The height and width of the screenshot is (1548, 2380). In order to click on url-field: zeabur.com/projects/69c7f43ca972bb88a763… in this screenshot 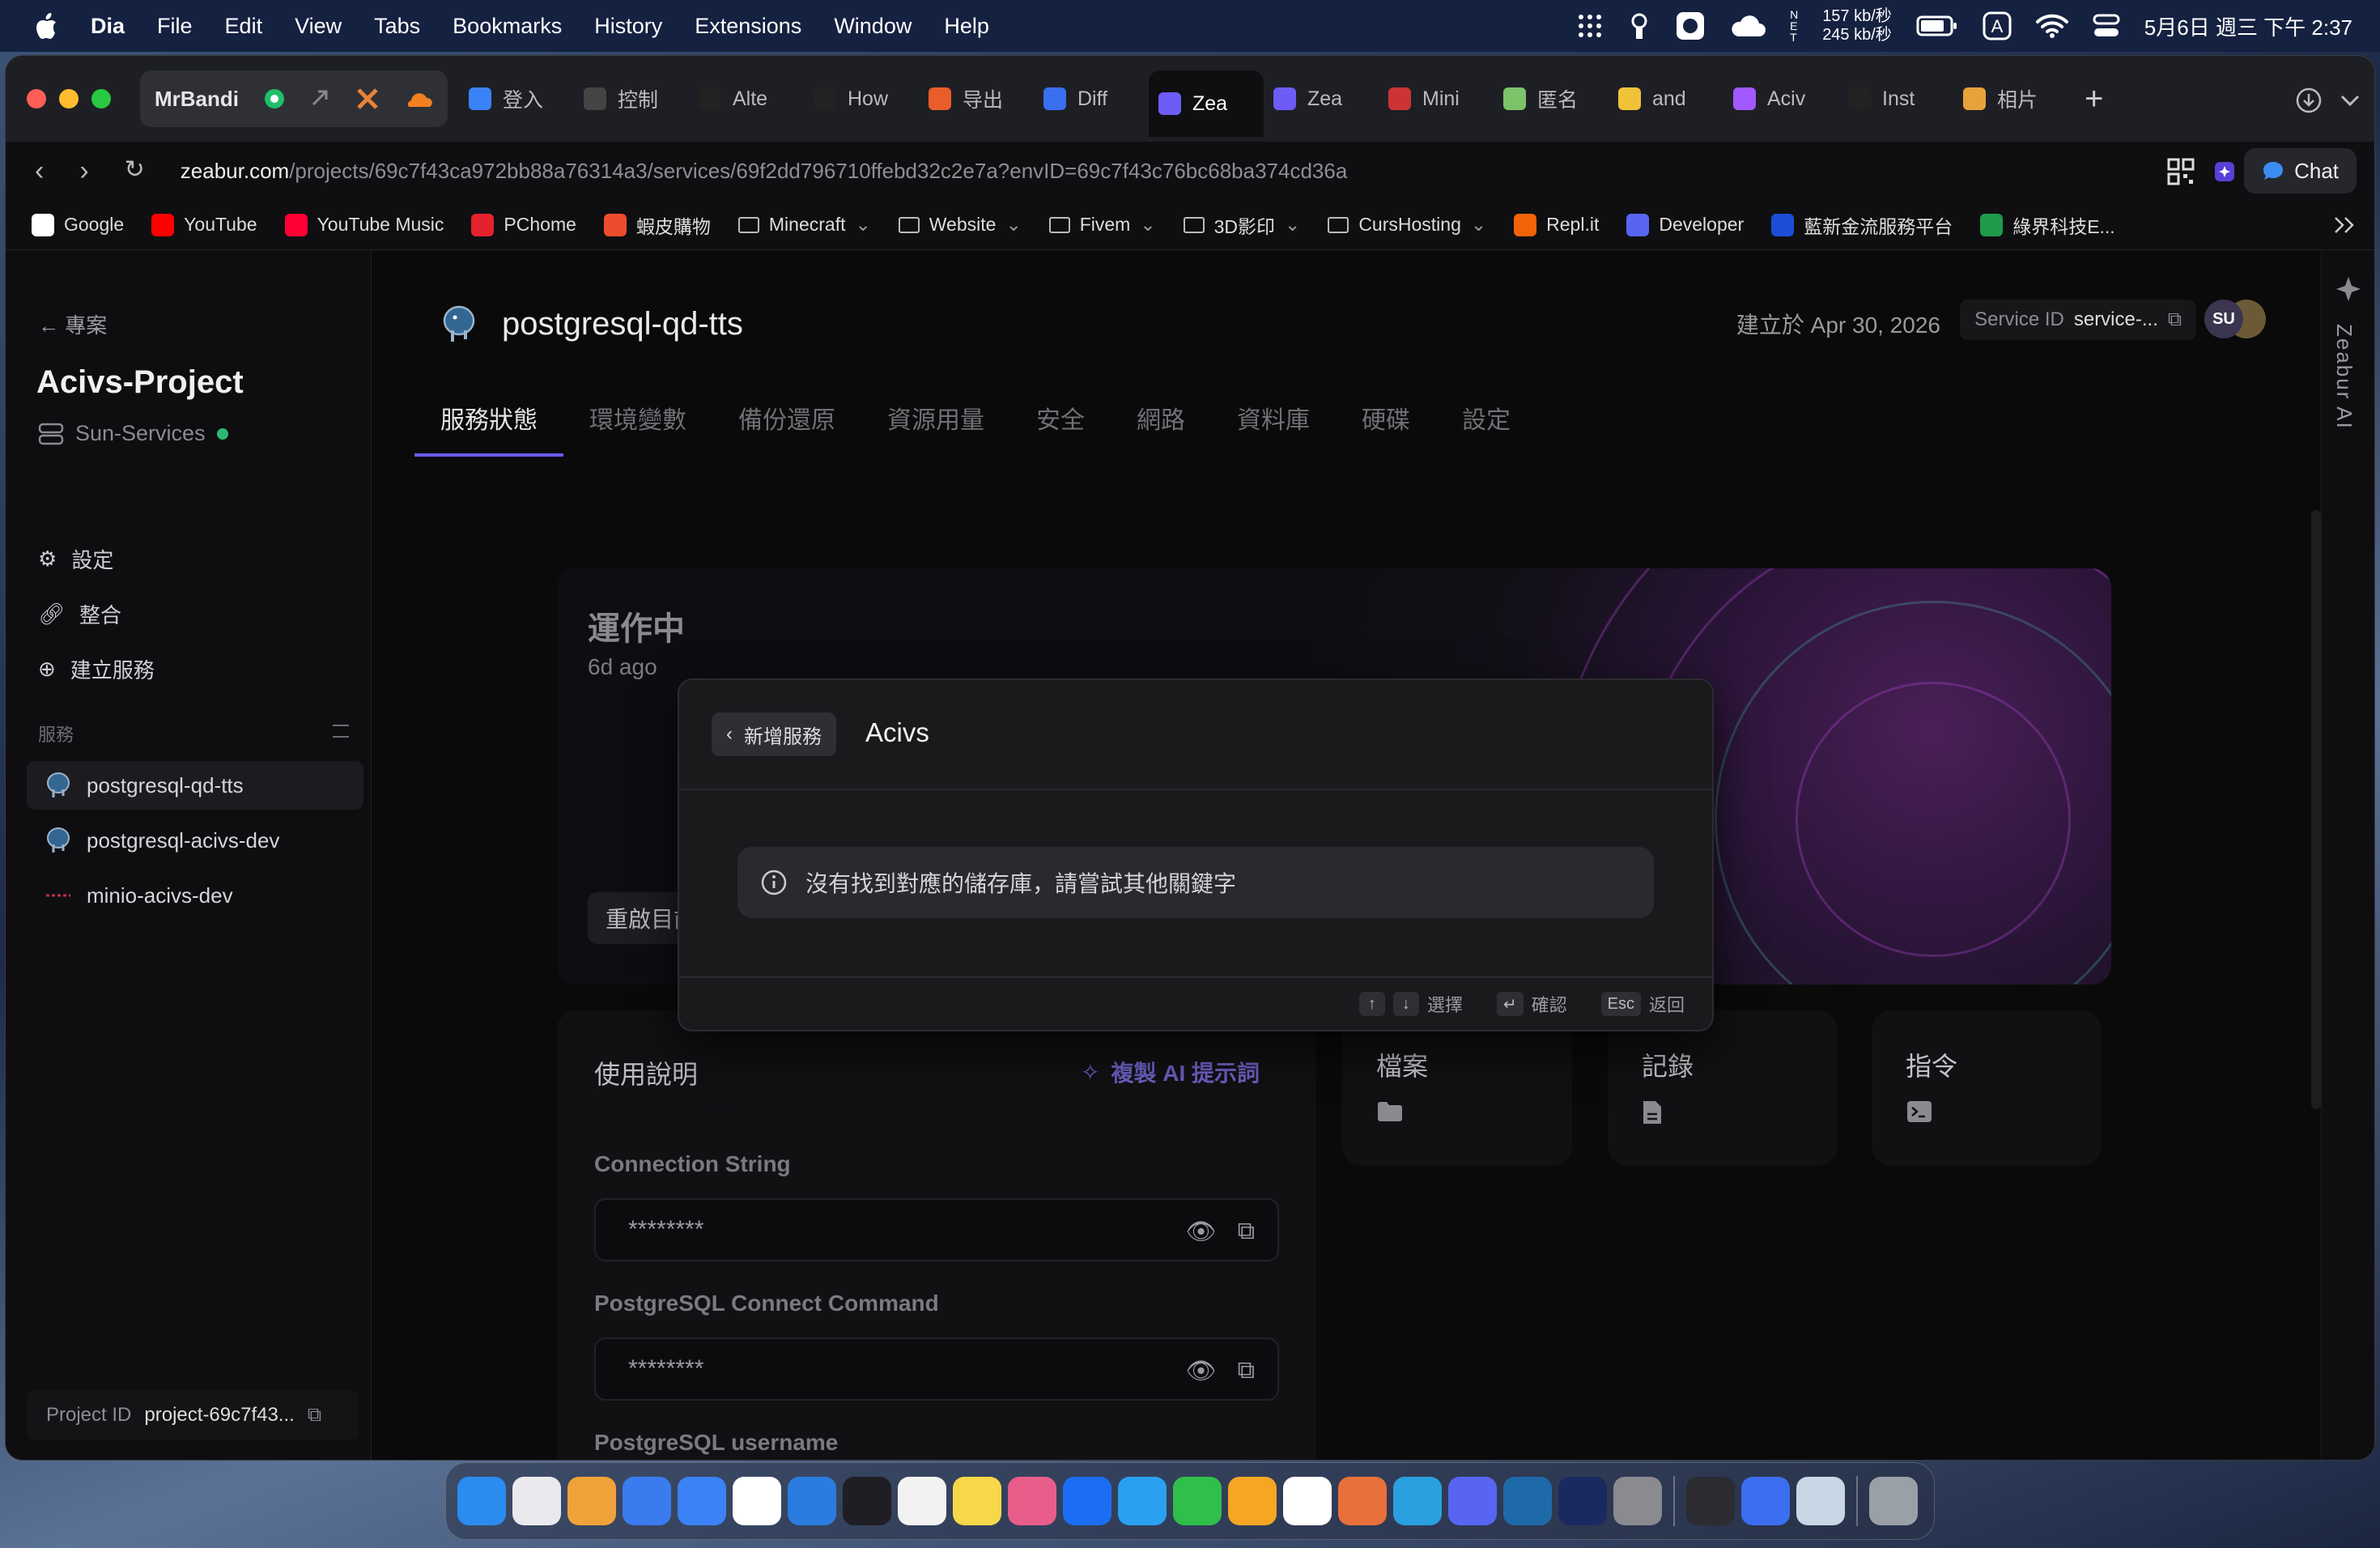, I will do `click(764, 172)`.